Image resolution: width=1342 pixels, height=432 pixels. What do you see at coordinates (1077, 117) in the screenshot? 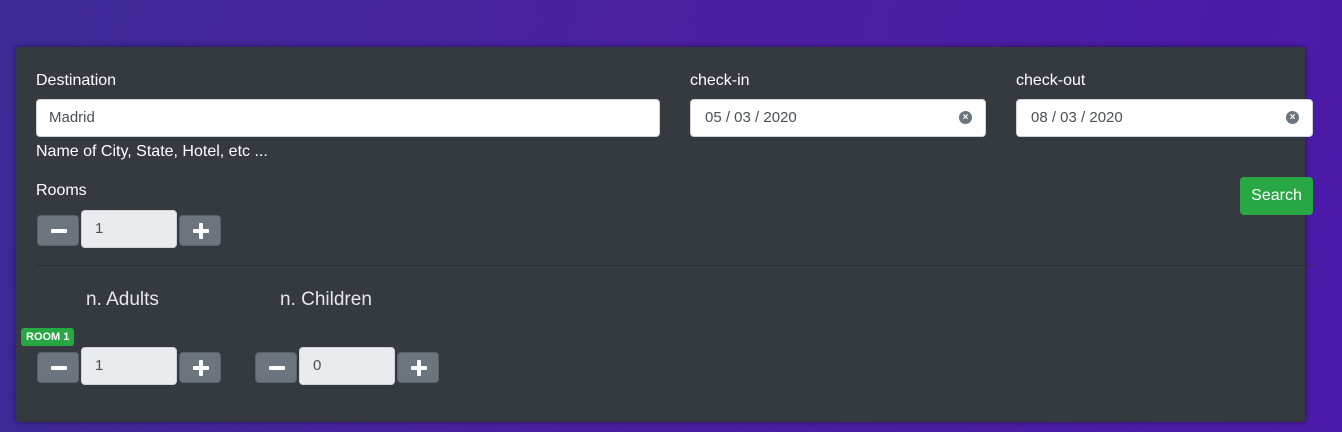
I see `check-out-value: 08 / 03 / 2020` at bounding box center [1077, 117].